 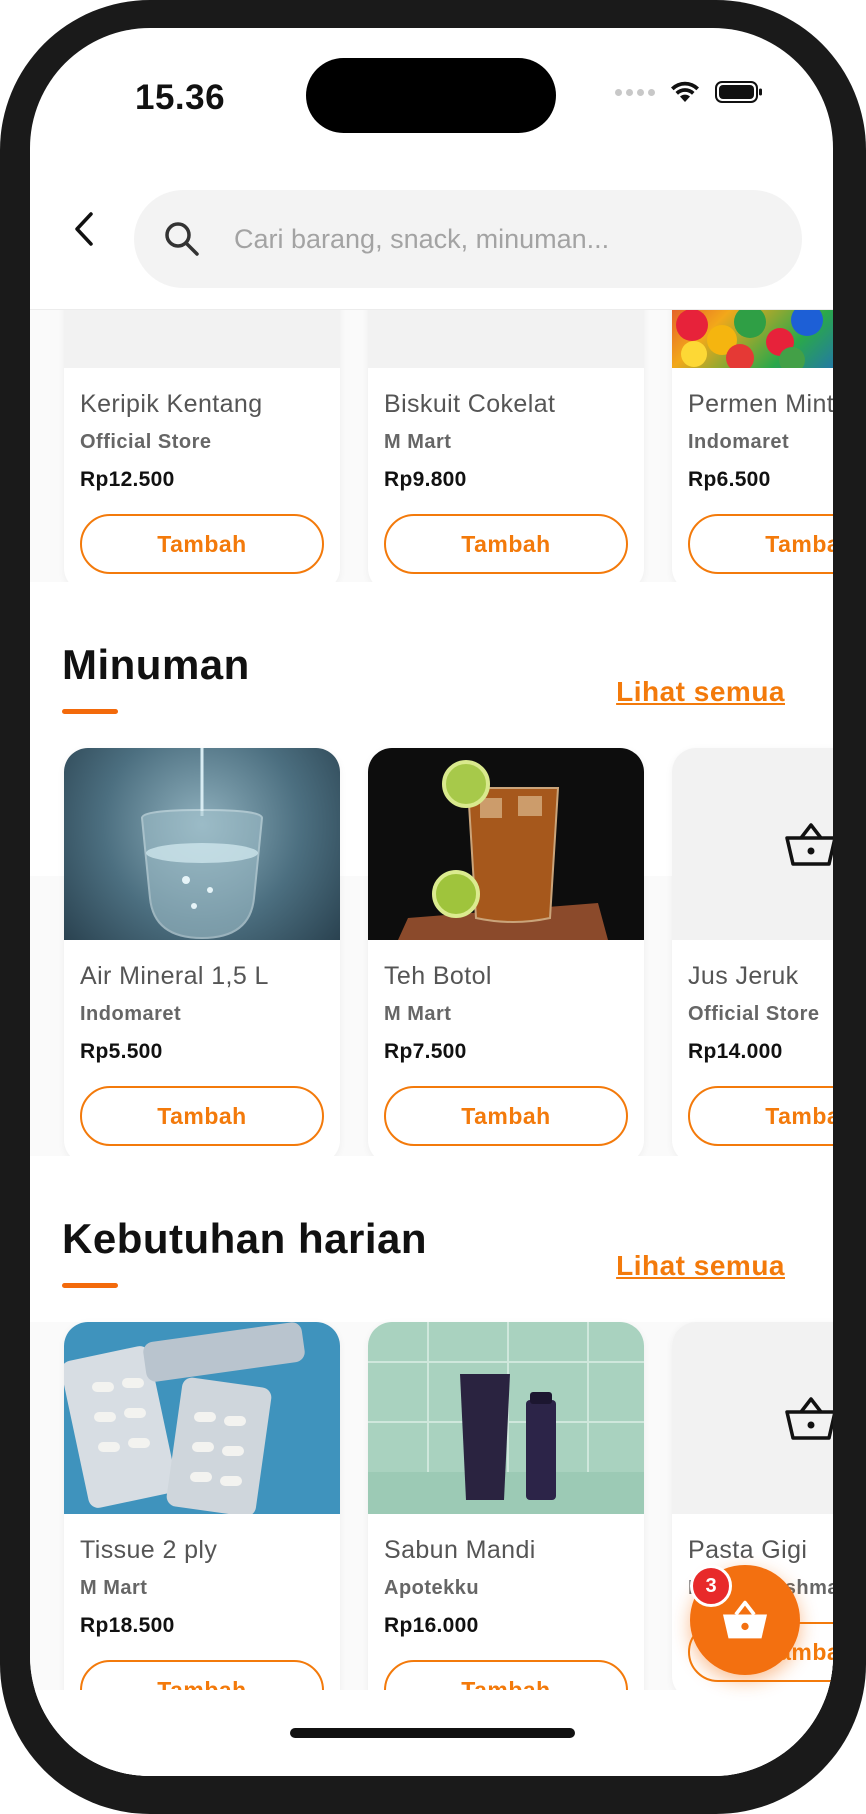 What do you see at coordinates (760, 404) in the screenshot?
I see `product-name: Permen Mint` at bounding box center [760, 404].